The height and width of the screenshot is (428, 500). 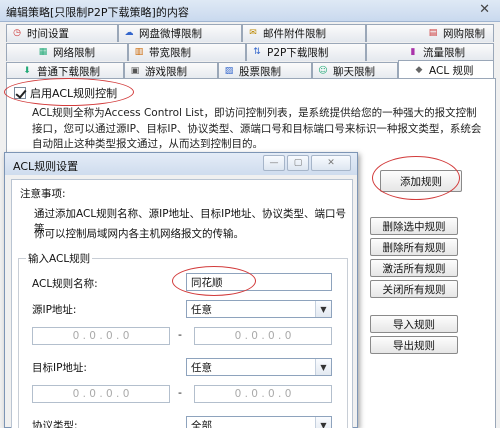 What do you see at coordinates (59, 258) in the screenshot?
I see `input-group-label: 输入ACL规则` at bounding box center [59, 258].